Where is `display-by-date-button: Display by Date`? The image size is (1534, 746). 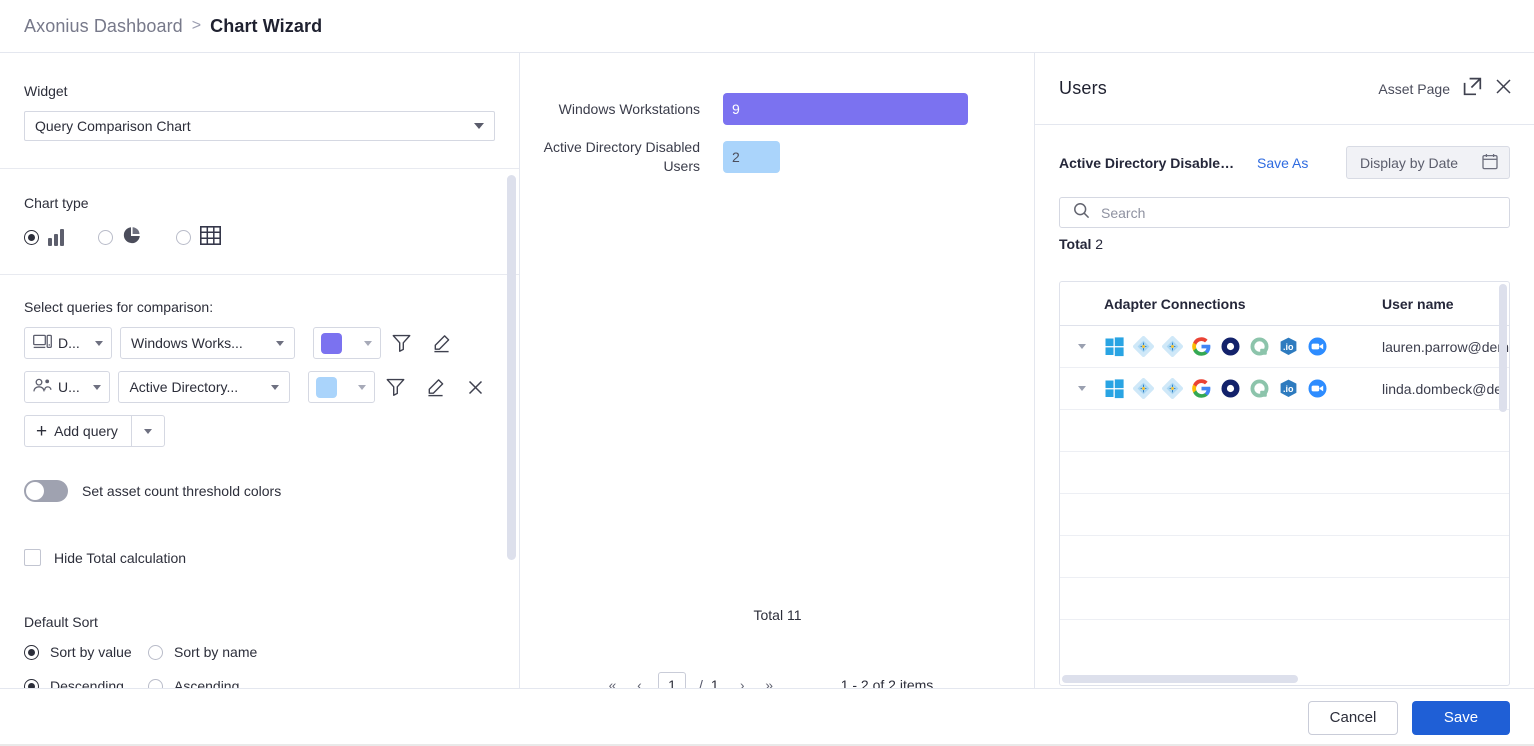 display-by-date-button: Display by Date is located at coordinates (1428, 162).